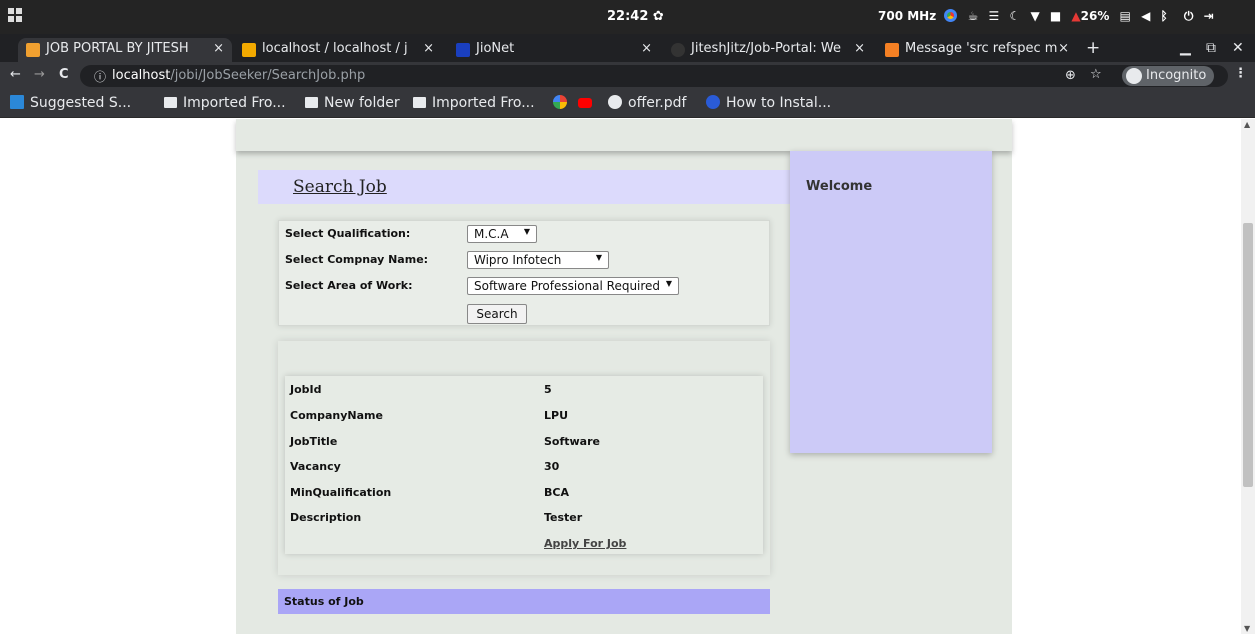  Describe the element at coordinates (502, 234) in the screenshot. I see `qualification-select: M.C.A ▼` at that location.